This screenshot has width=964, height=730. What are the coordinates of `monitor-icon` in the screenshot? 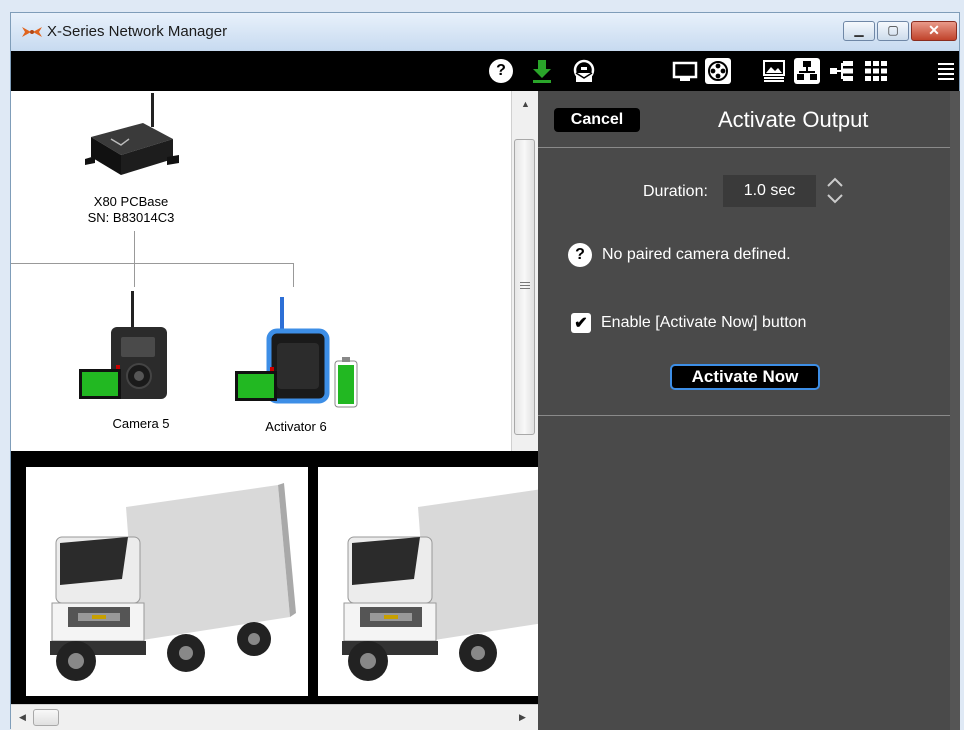 It's located at (685, 71).